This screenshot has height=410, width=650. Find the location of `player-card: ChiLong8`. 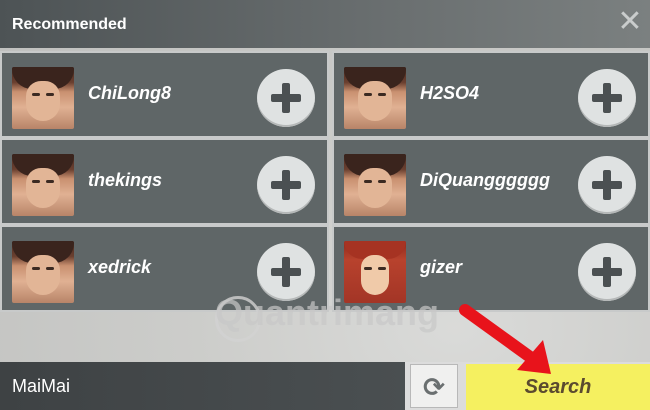

player-card: ChiLong8 is located at coordinates (164, 94).